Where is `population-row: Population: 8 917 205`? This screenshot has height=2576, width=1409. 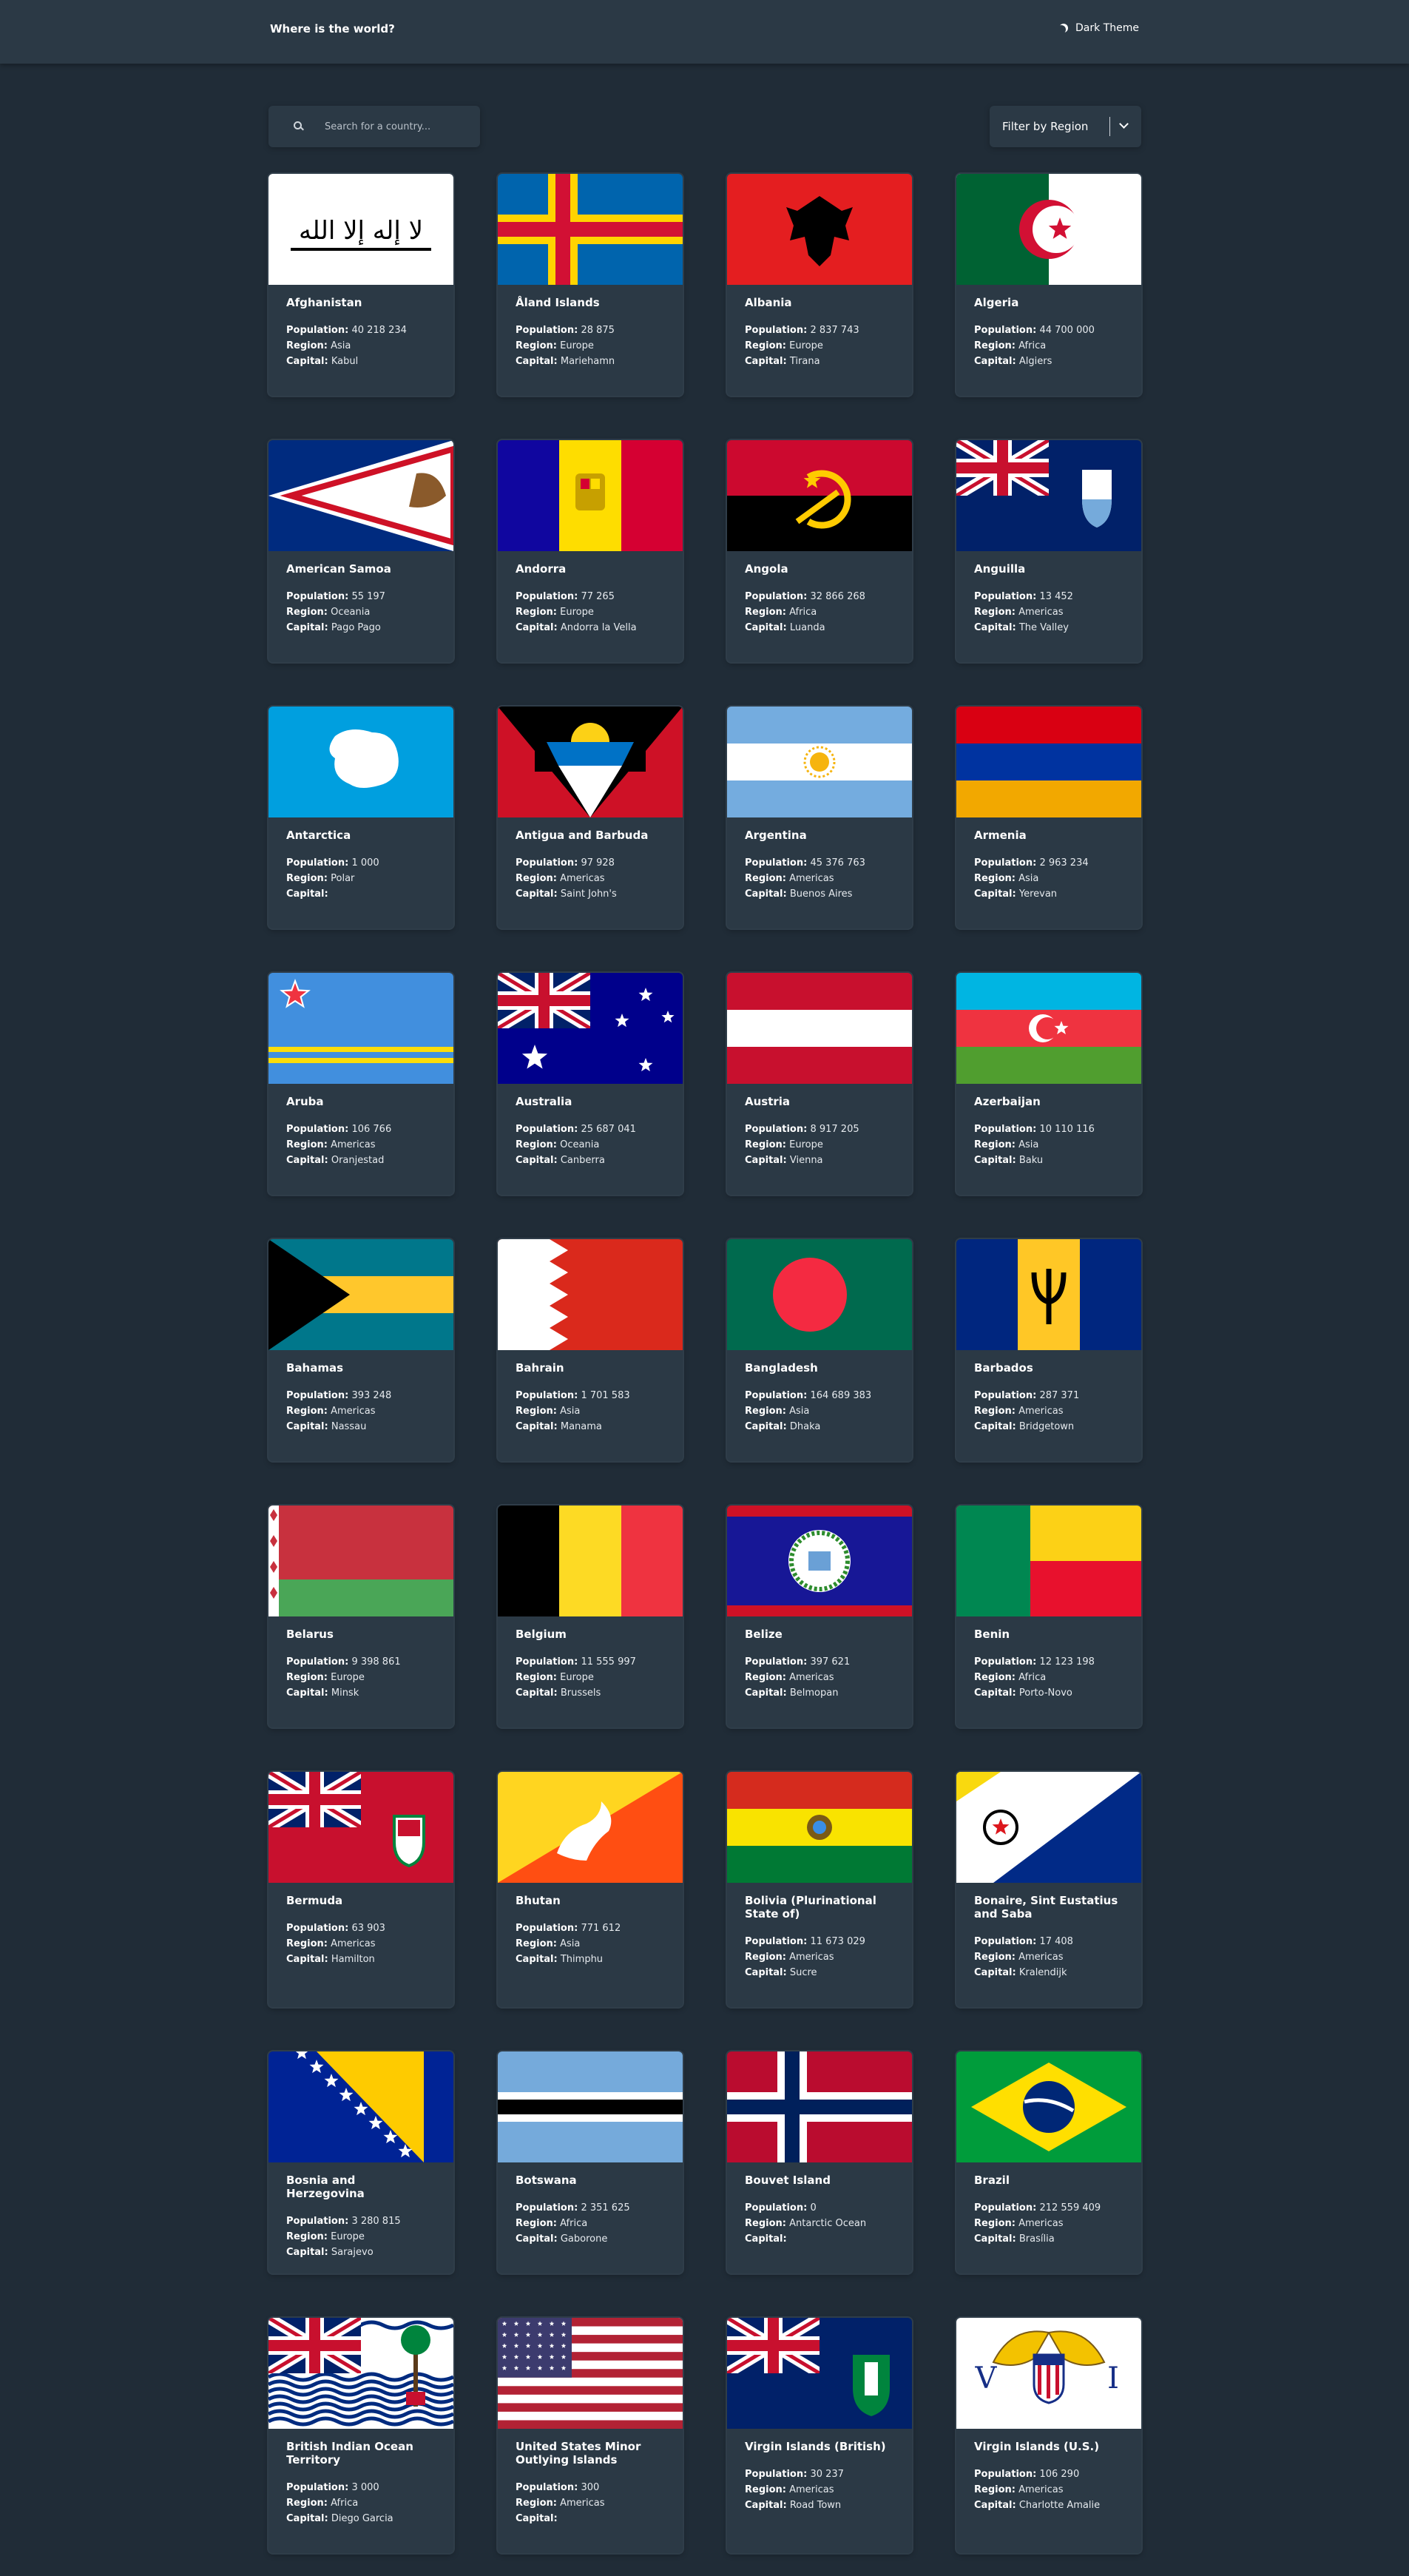 population-row: Population: 8 917 205 is located at coordinates (819, 1129).